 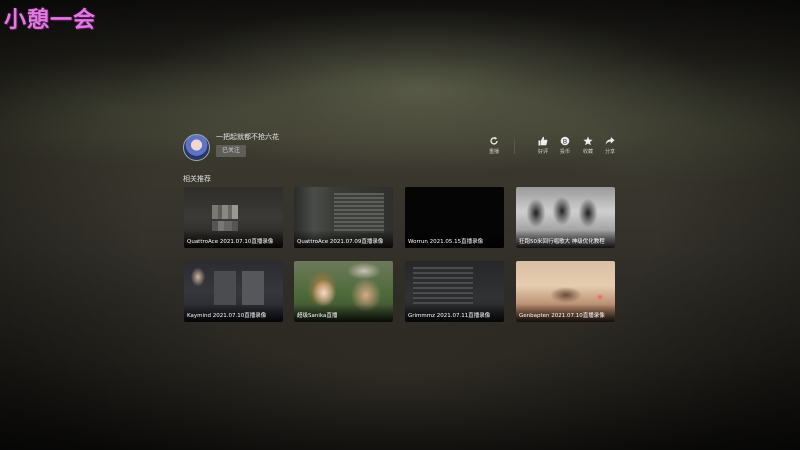 I want to click on replay-icon, so click(x=494, y=140).